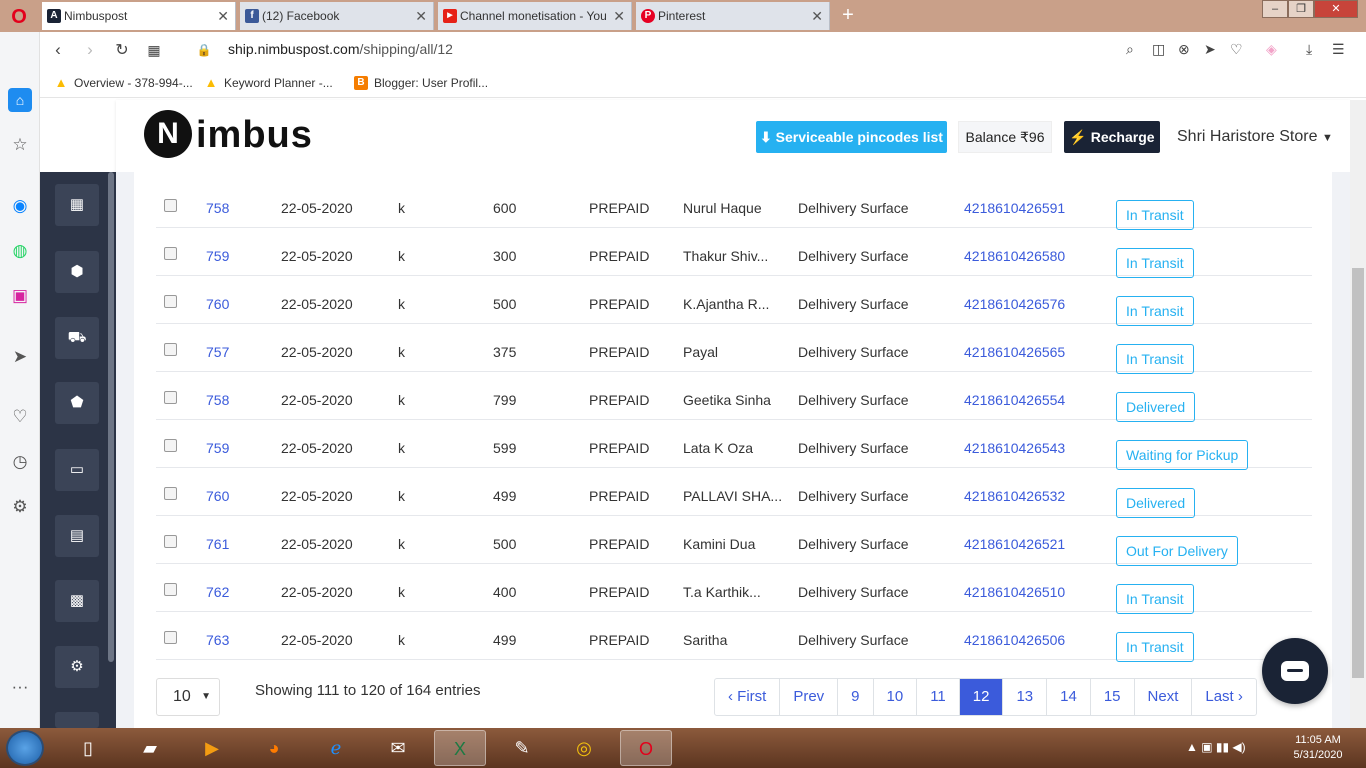  Describe the element at coordinates (1336, 9) in the screenshot. I see `close-window-icon: ✕` at that location.